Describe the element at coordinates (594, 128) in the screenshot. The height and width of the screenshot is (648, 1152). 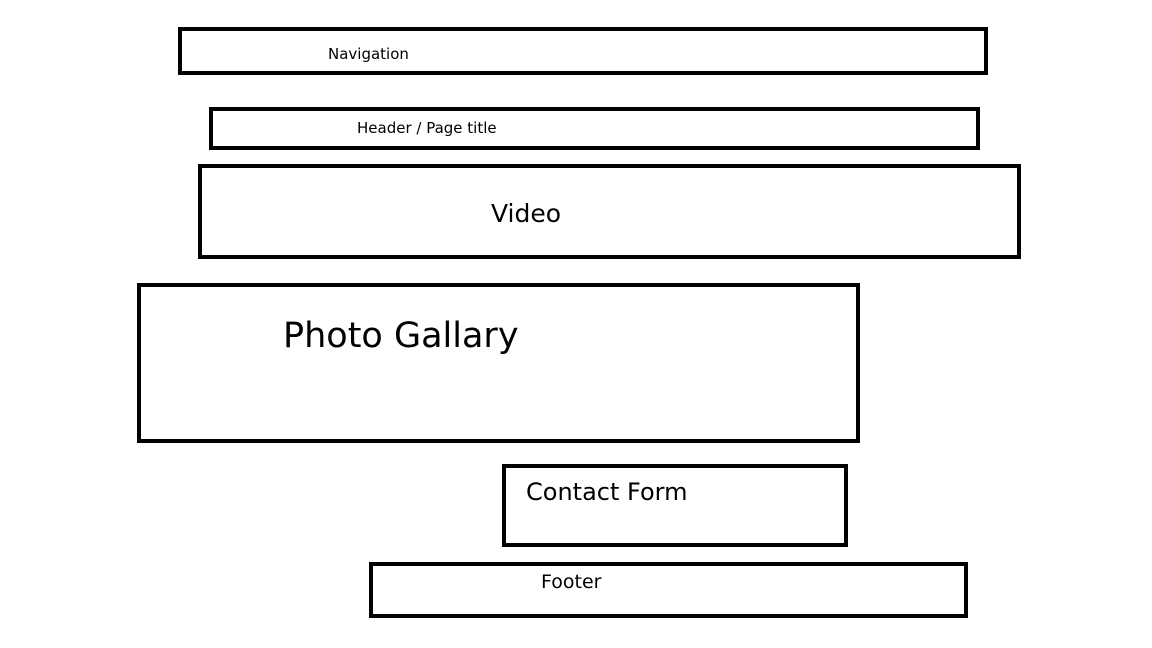
I see `header-section: Header / Page title` at that location.